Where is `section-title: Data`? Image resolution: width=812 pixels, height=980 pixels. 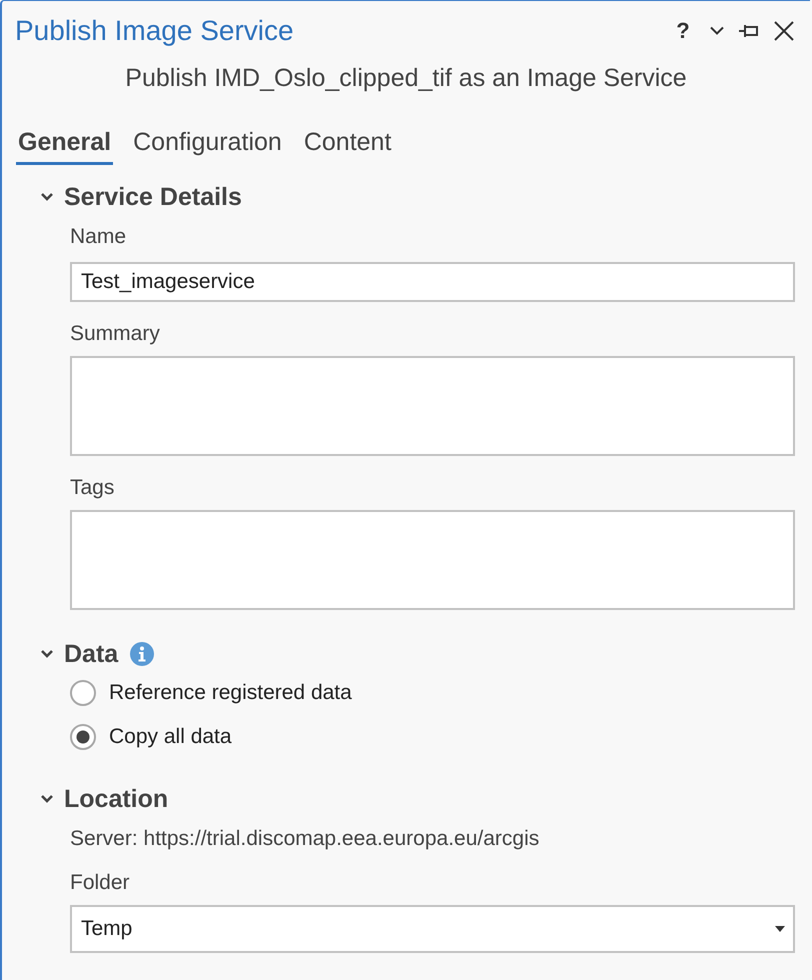
section-title: Data is located at coordinates (91, 654).